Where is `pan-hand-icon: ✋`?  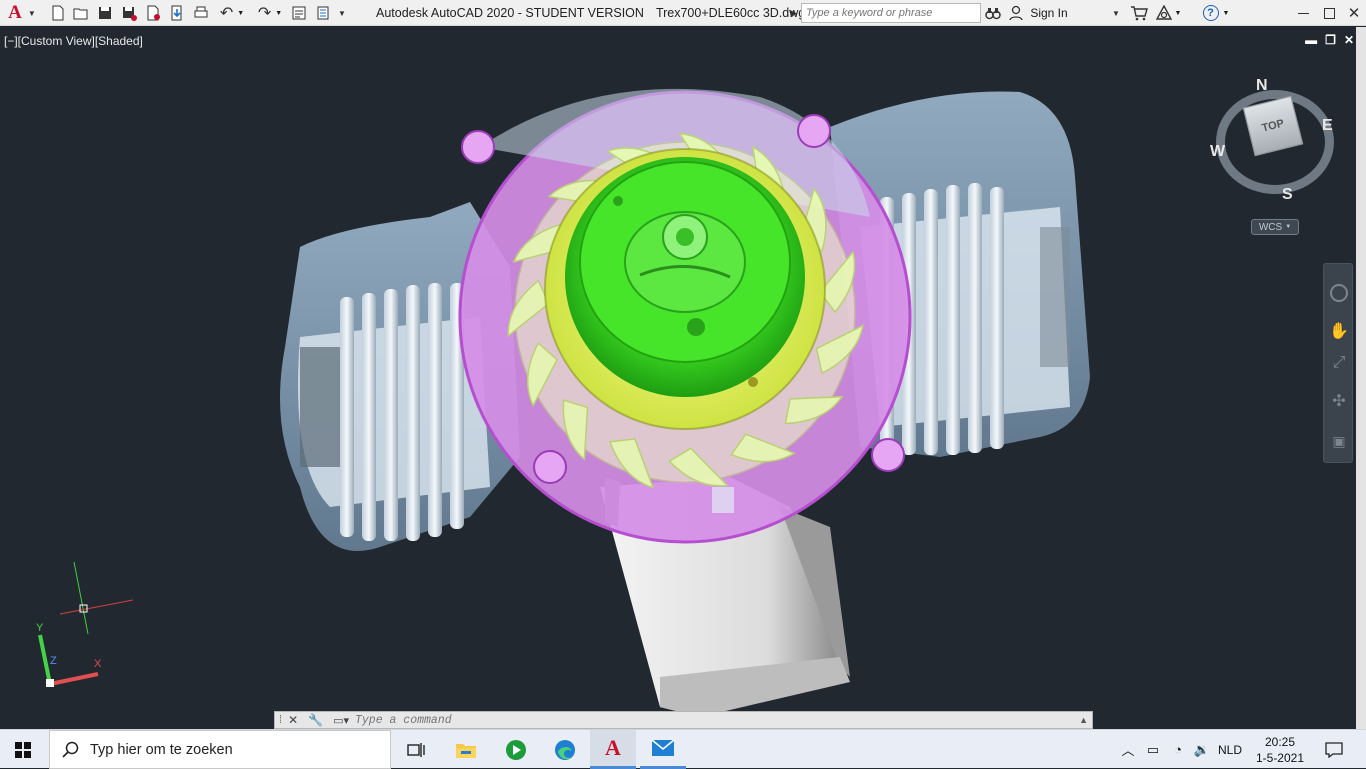 pan-hand-icon: ✋ is located at coordinates (1339, 331).